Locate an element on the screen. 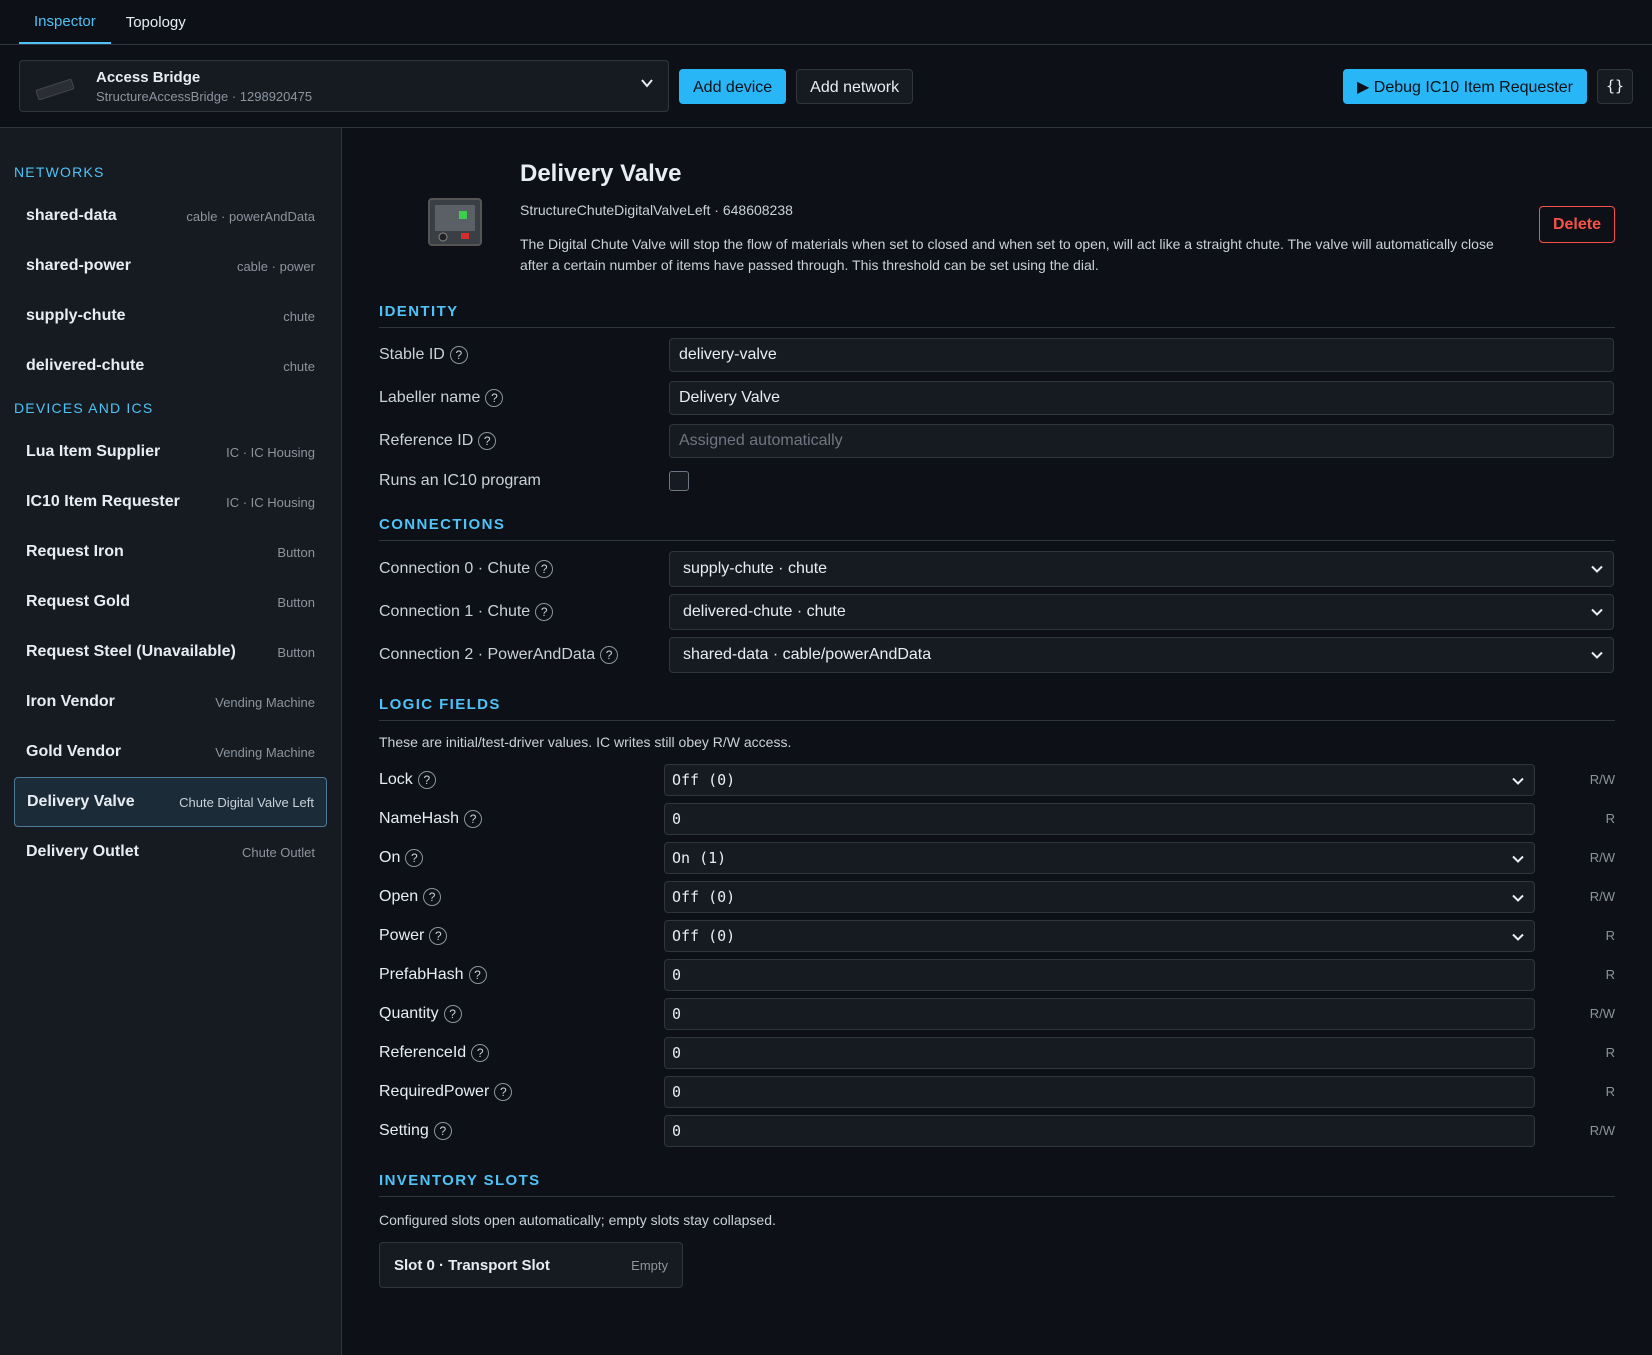 The width and height of the screenshot is (1652, 1355). logic-field-label-wrap: Setting? is located at coordinates (521, 1130).